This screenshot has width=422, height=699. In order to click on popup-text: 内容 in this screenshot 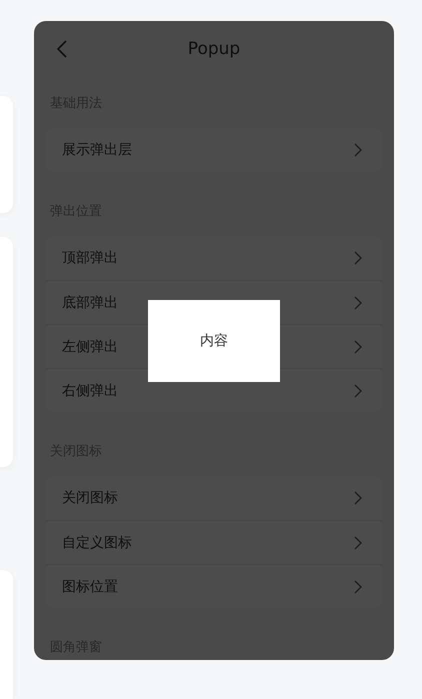, I will do `click(214, 341)`.